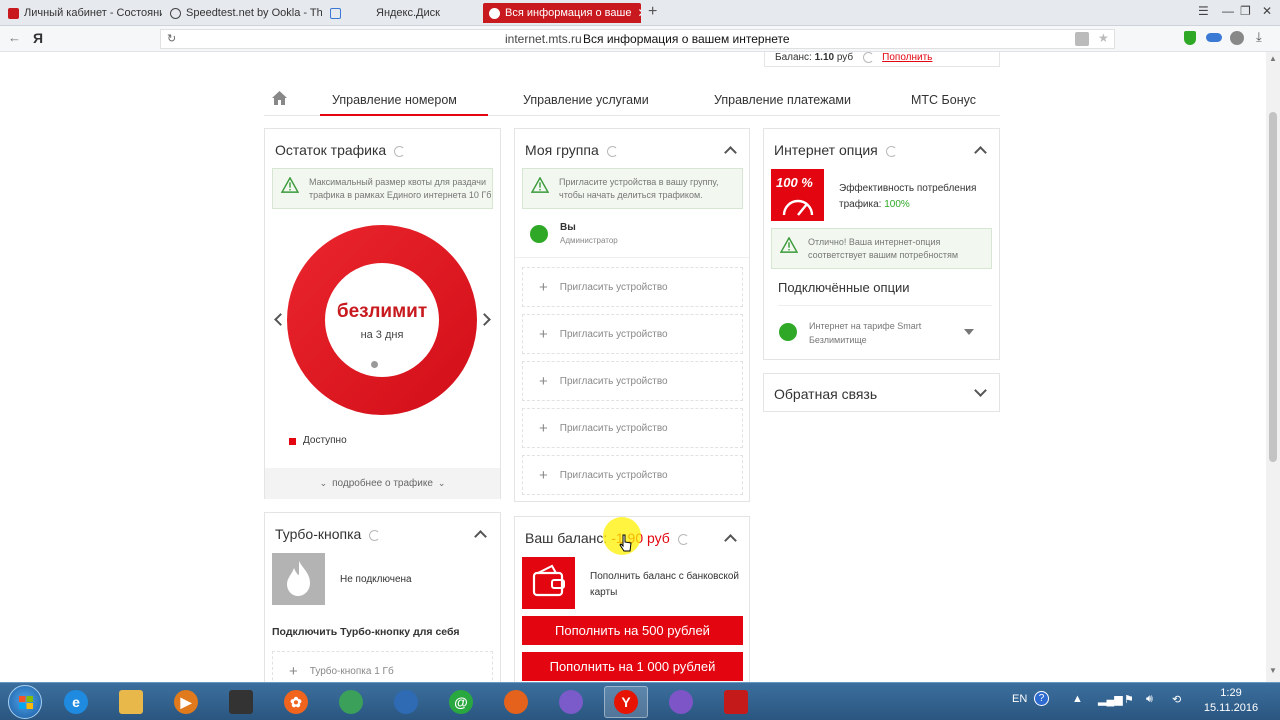 The image size is (1280, 720). I want to click on taskbar-app-app-orange: ✿, so click(296, 702).